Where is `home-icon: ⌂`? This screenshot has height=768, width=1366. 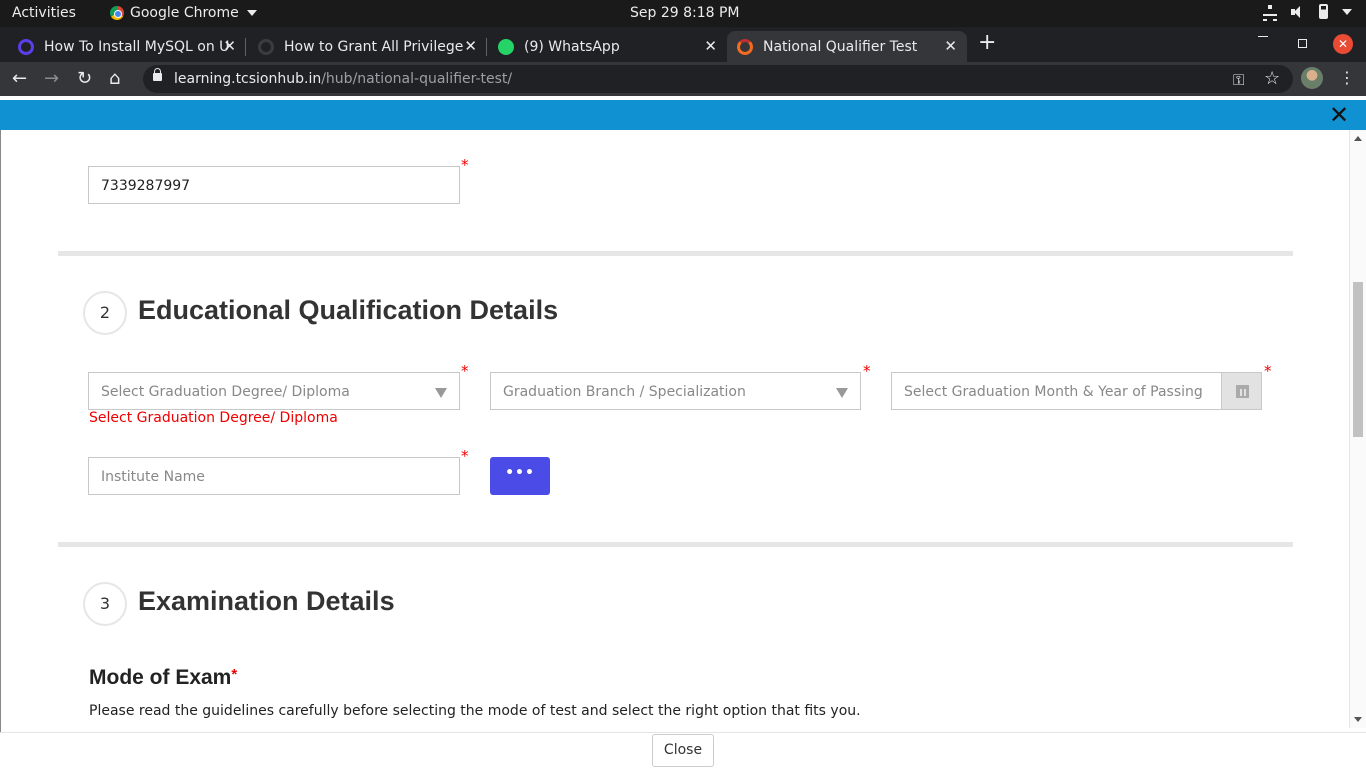
home-icon: ⌂ is located at coordinates (114, 78).